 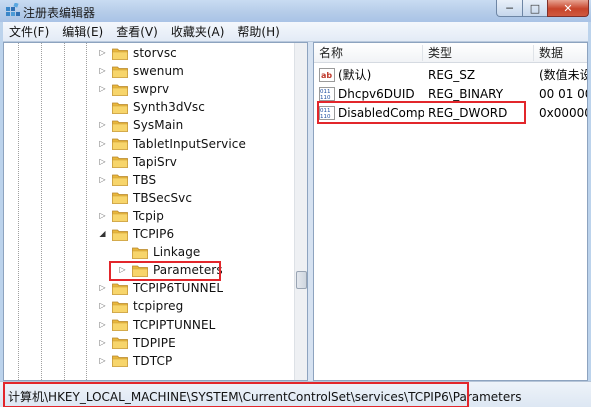 What do you see at coordinates (148, 215) in the screenshot?
I see `tree-item-label: Tcpip` at bounding box center [148, 215].